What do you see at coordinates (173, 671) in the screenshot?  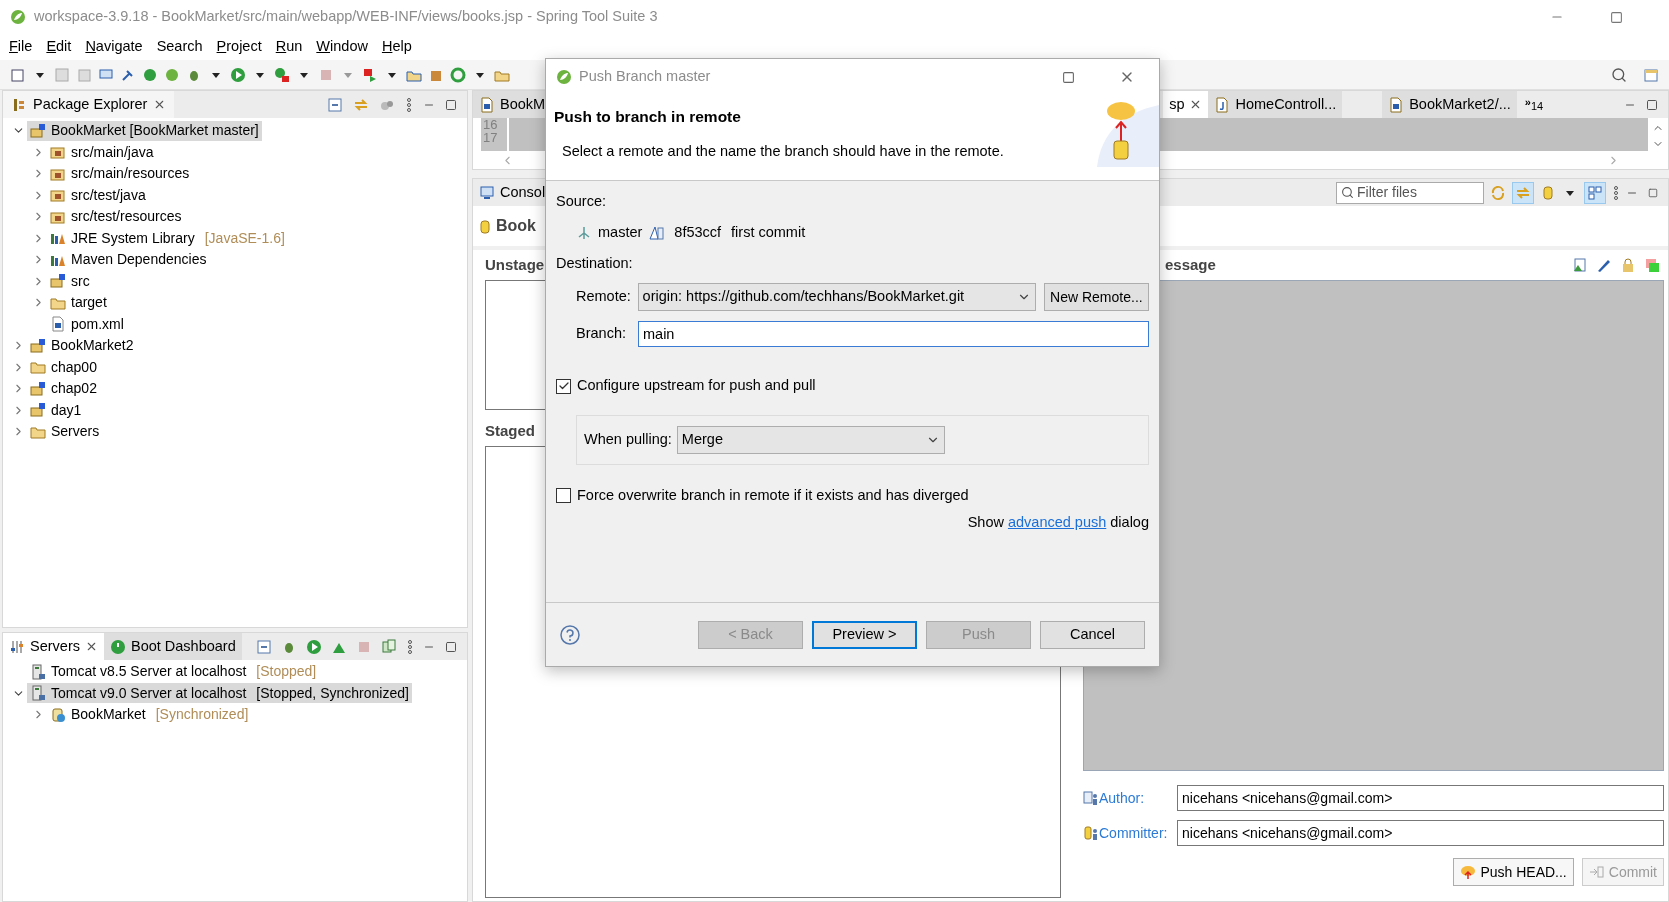 I see `tree-item: Tomcat v8.5 Server at localhost [Stopped]` at bounding box center [173, 671].